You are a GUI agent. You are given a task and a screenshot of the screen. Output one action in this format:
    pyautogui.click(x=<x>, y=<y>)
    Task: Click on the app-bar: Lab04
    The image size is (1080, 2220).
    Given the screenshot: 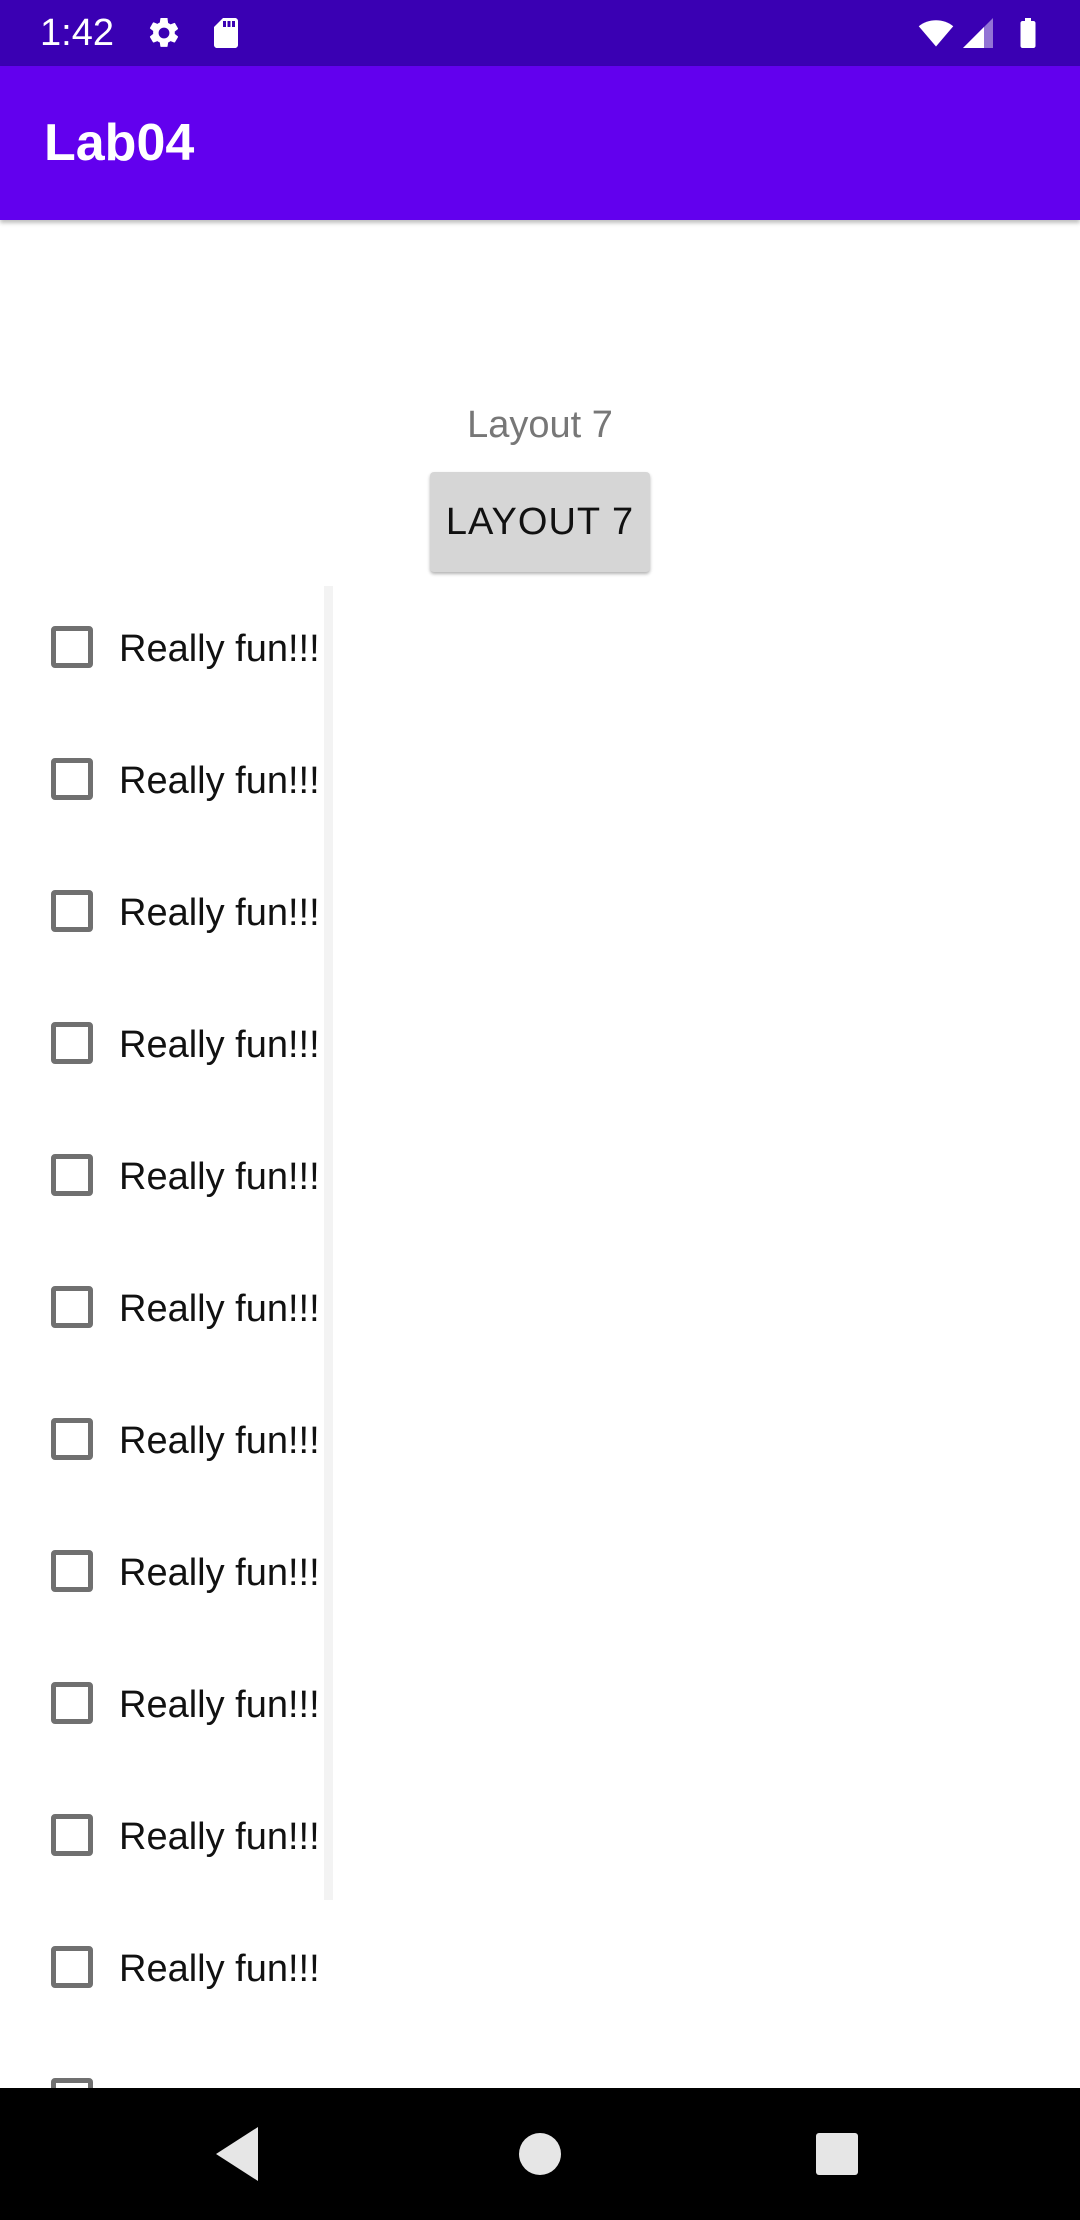 What is the action you would take?
    pyautogui.click(x=540, y=143)
    